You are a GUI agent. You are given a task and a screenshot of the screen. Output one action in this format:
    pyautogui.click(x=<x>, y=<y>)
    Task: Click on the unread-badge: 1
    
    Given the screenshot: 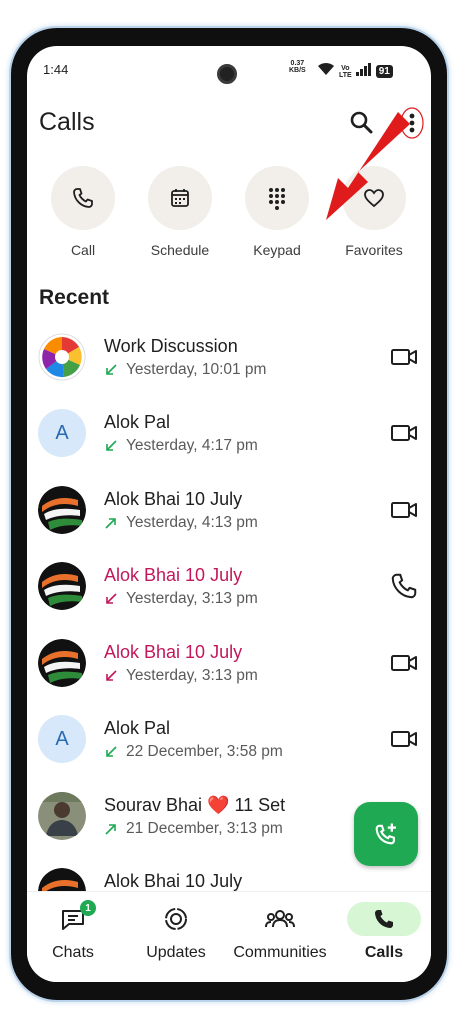 What is the action you would take?
    pyautogui.click(x=88, y=908)
    